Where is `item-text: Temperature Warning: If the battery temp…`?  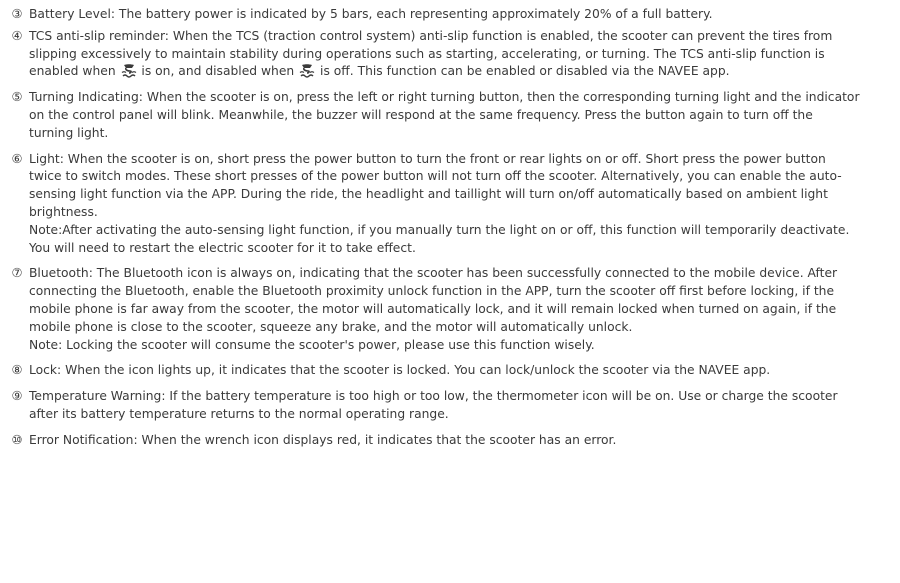 item-text: Temperature Warning: If the battery temp… is located at coordinates (433, 405).